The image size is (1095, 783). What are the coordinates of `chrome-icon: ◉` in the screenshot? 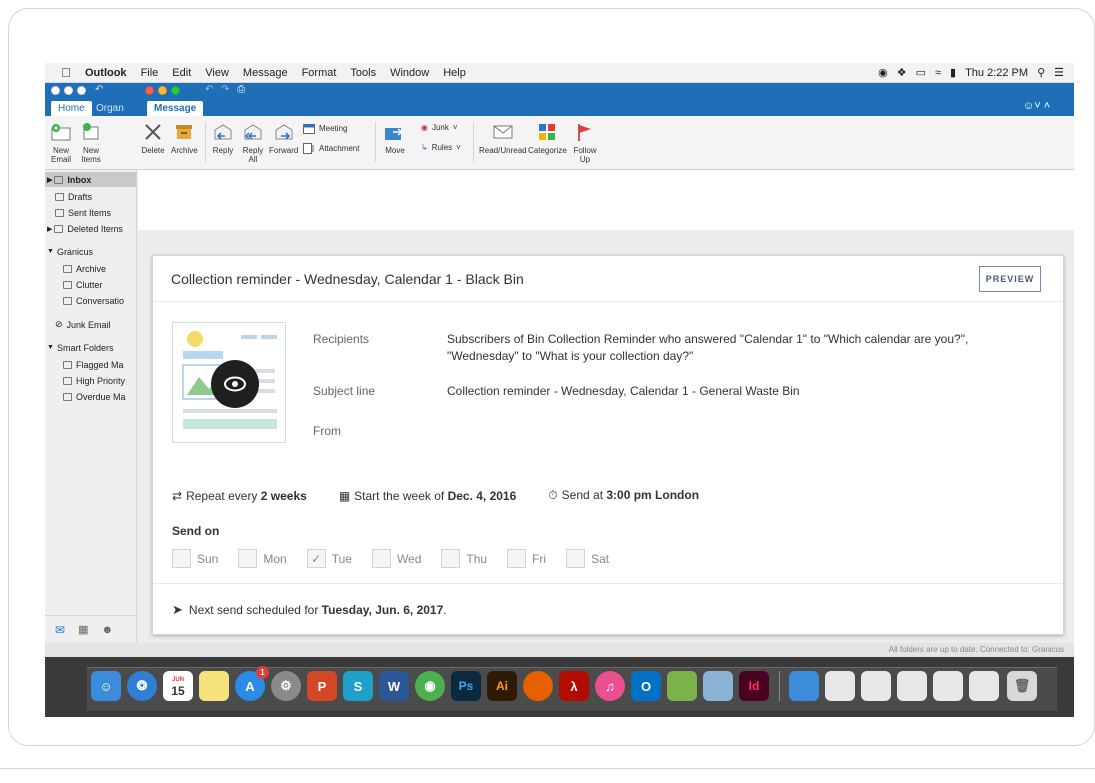 It's located at (430, 686).